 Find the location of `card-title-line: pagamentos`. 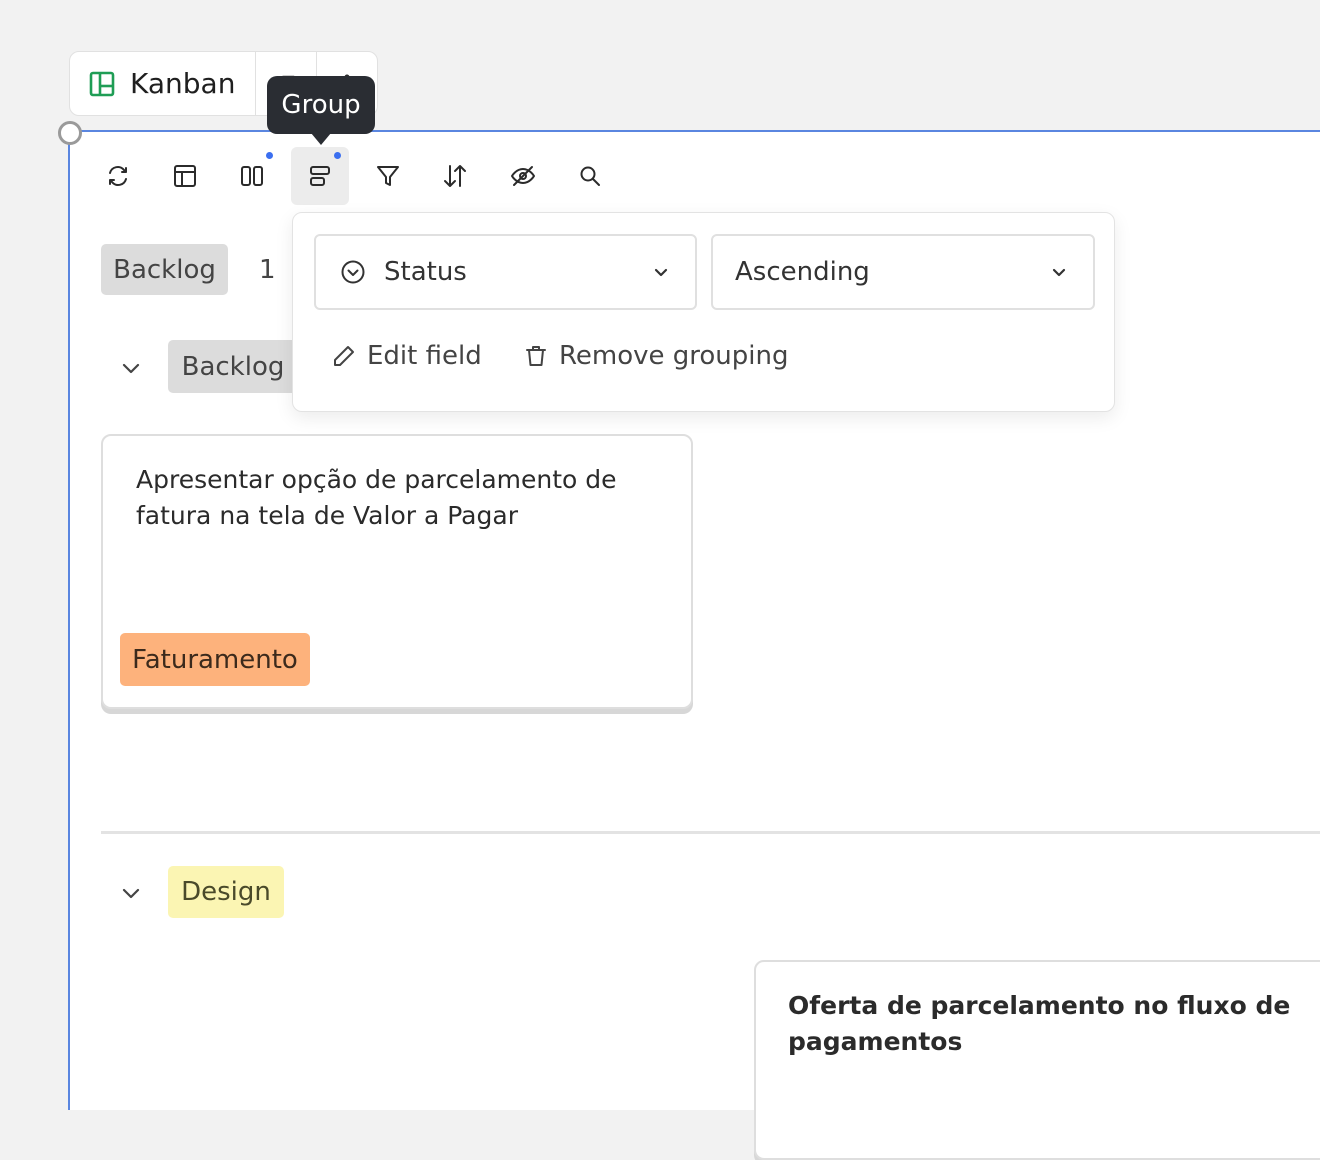

card-title-line: pagamentos is located at coordinates (875, 1041).